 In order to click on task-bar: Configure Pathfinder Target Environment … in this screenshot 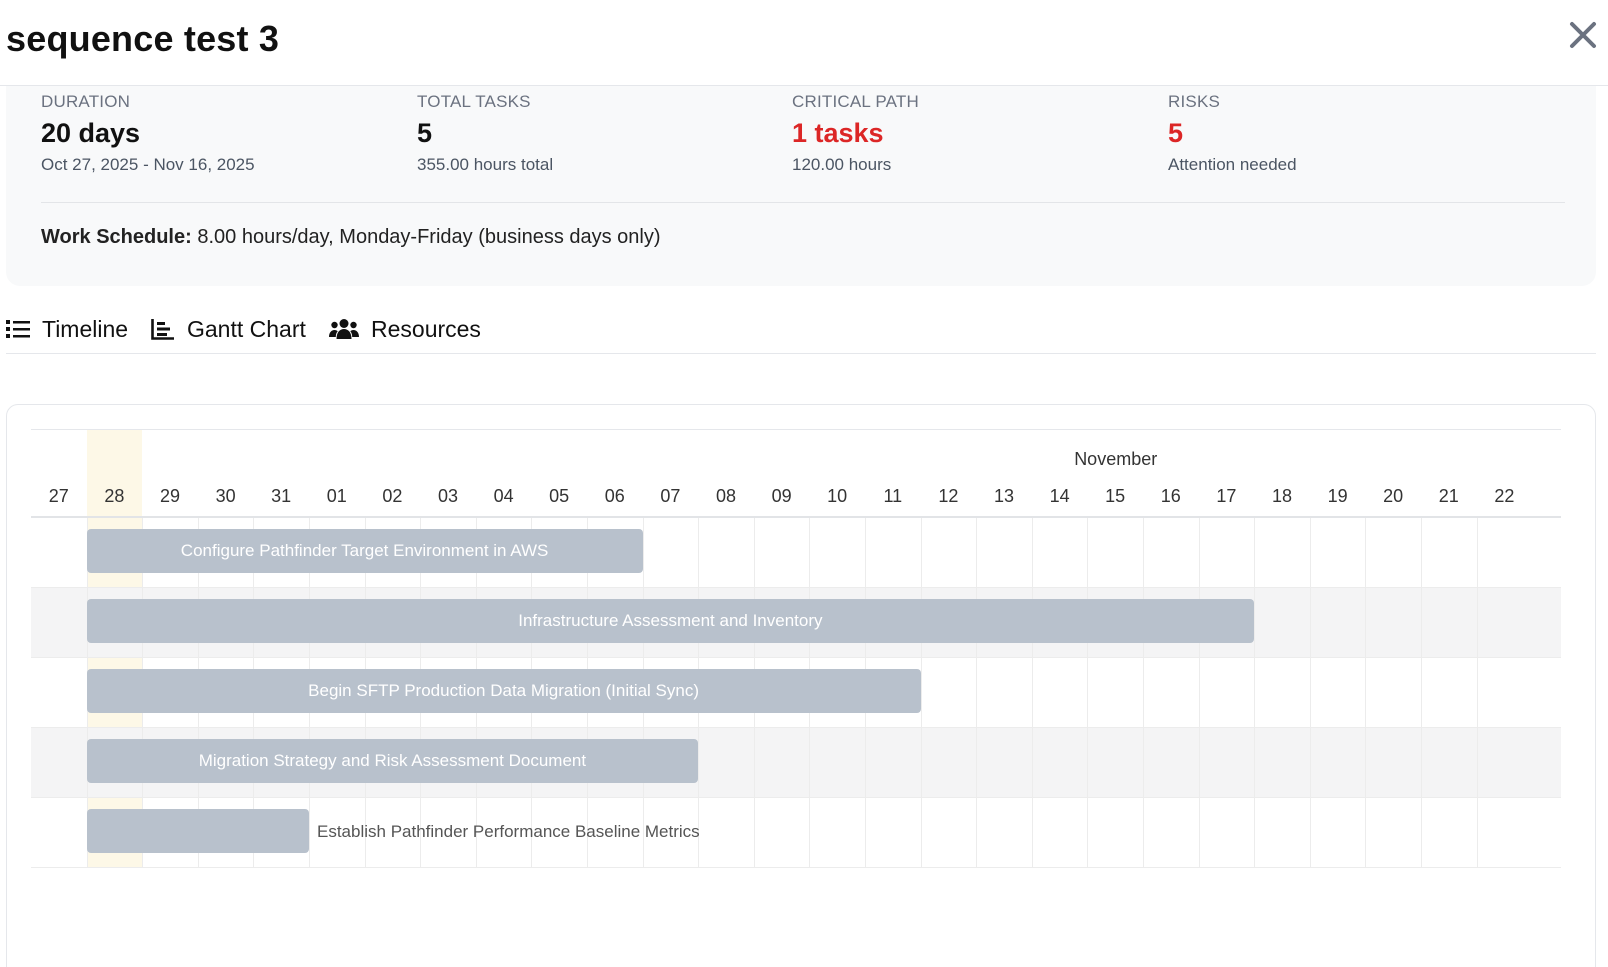, I will do `click(364, 551)`.